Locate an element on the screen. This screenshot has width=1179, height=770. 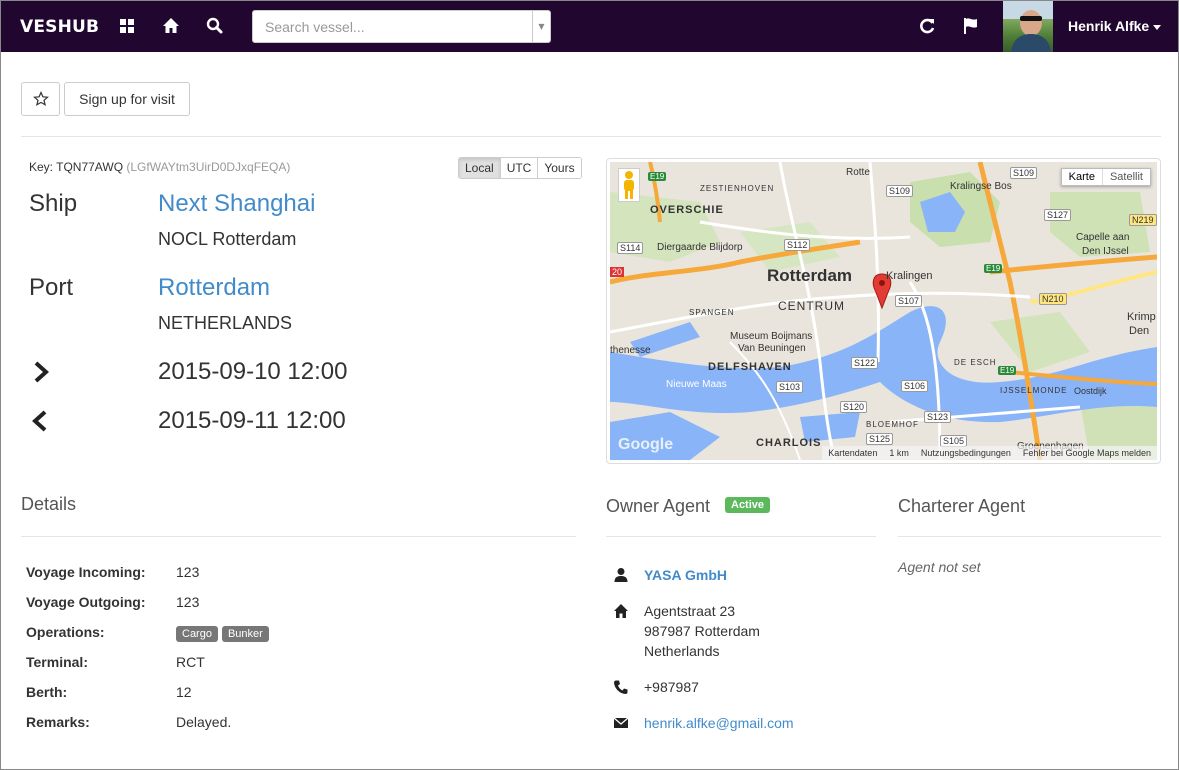
refresh-icon is located at coordinates (927, 26).